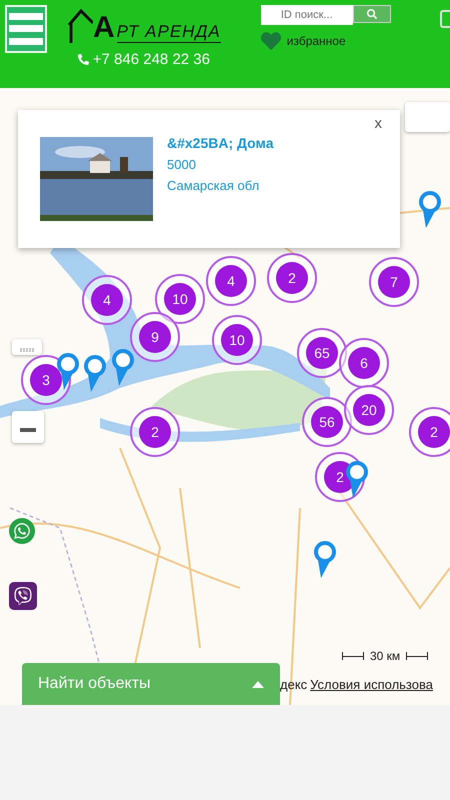  I want to click on search-icon, so click(371, 14).